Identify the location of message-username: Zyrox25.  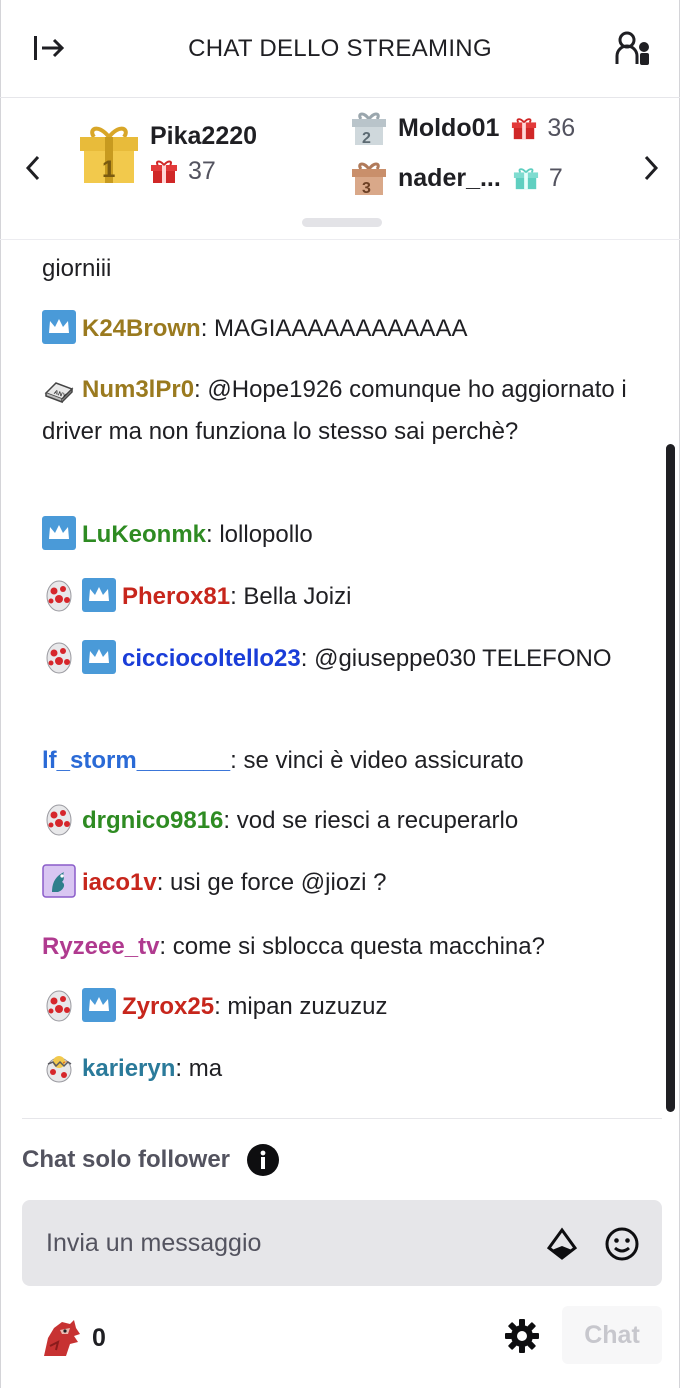
(168, 1006).